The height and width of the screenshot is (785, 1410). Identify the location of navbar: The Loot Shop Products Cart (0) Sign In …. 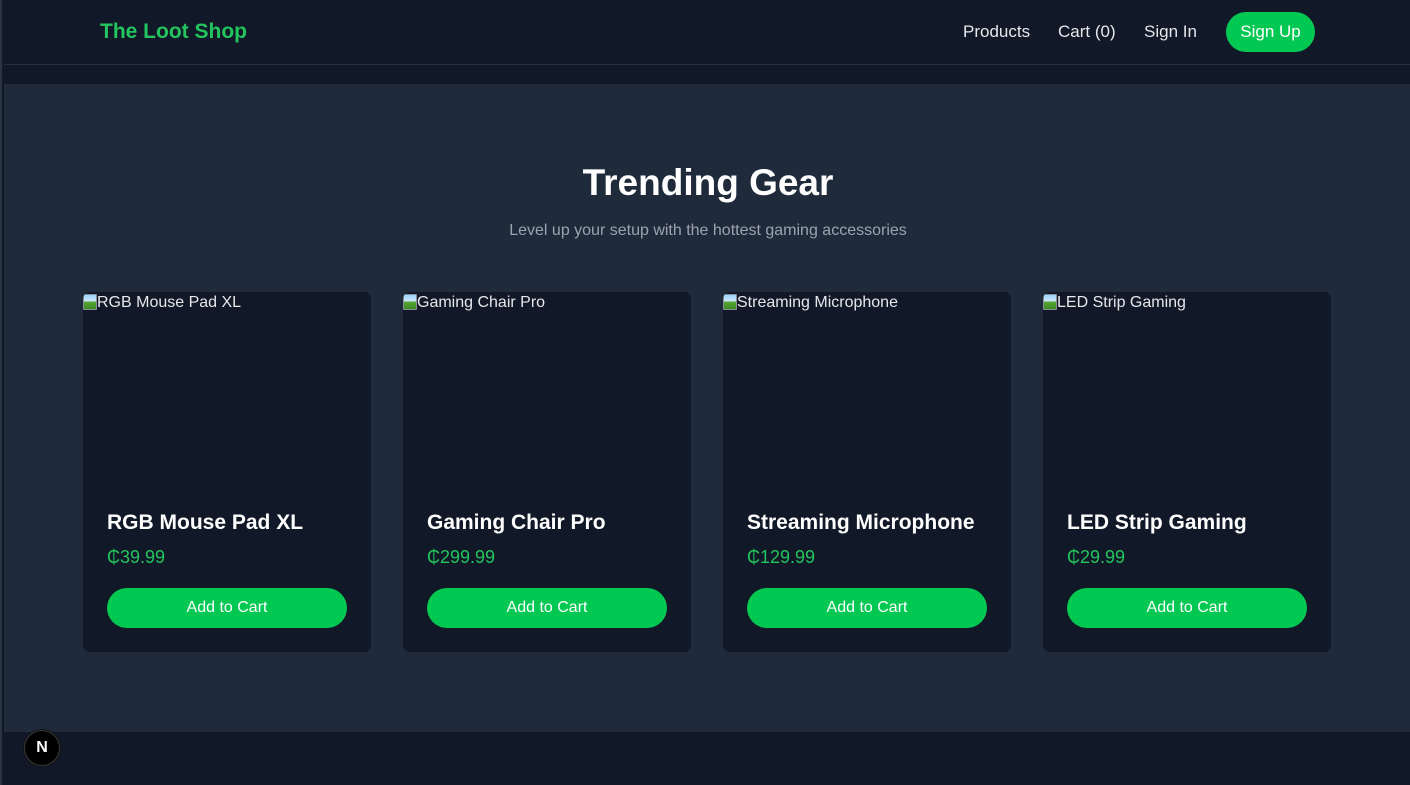
(707, 32).